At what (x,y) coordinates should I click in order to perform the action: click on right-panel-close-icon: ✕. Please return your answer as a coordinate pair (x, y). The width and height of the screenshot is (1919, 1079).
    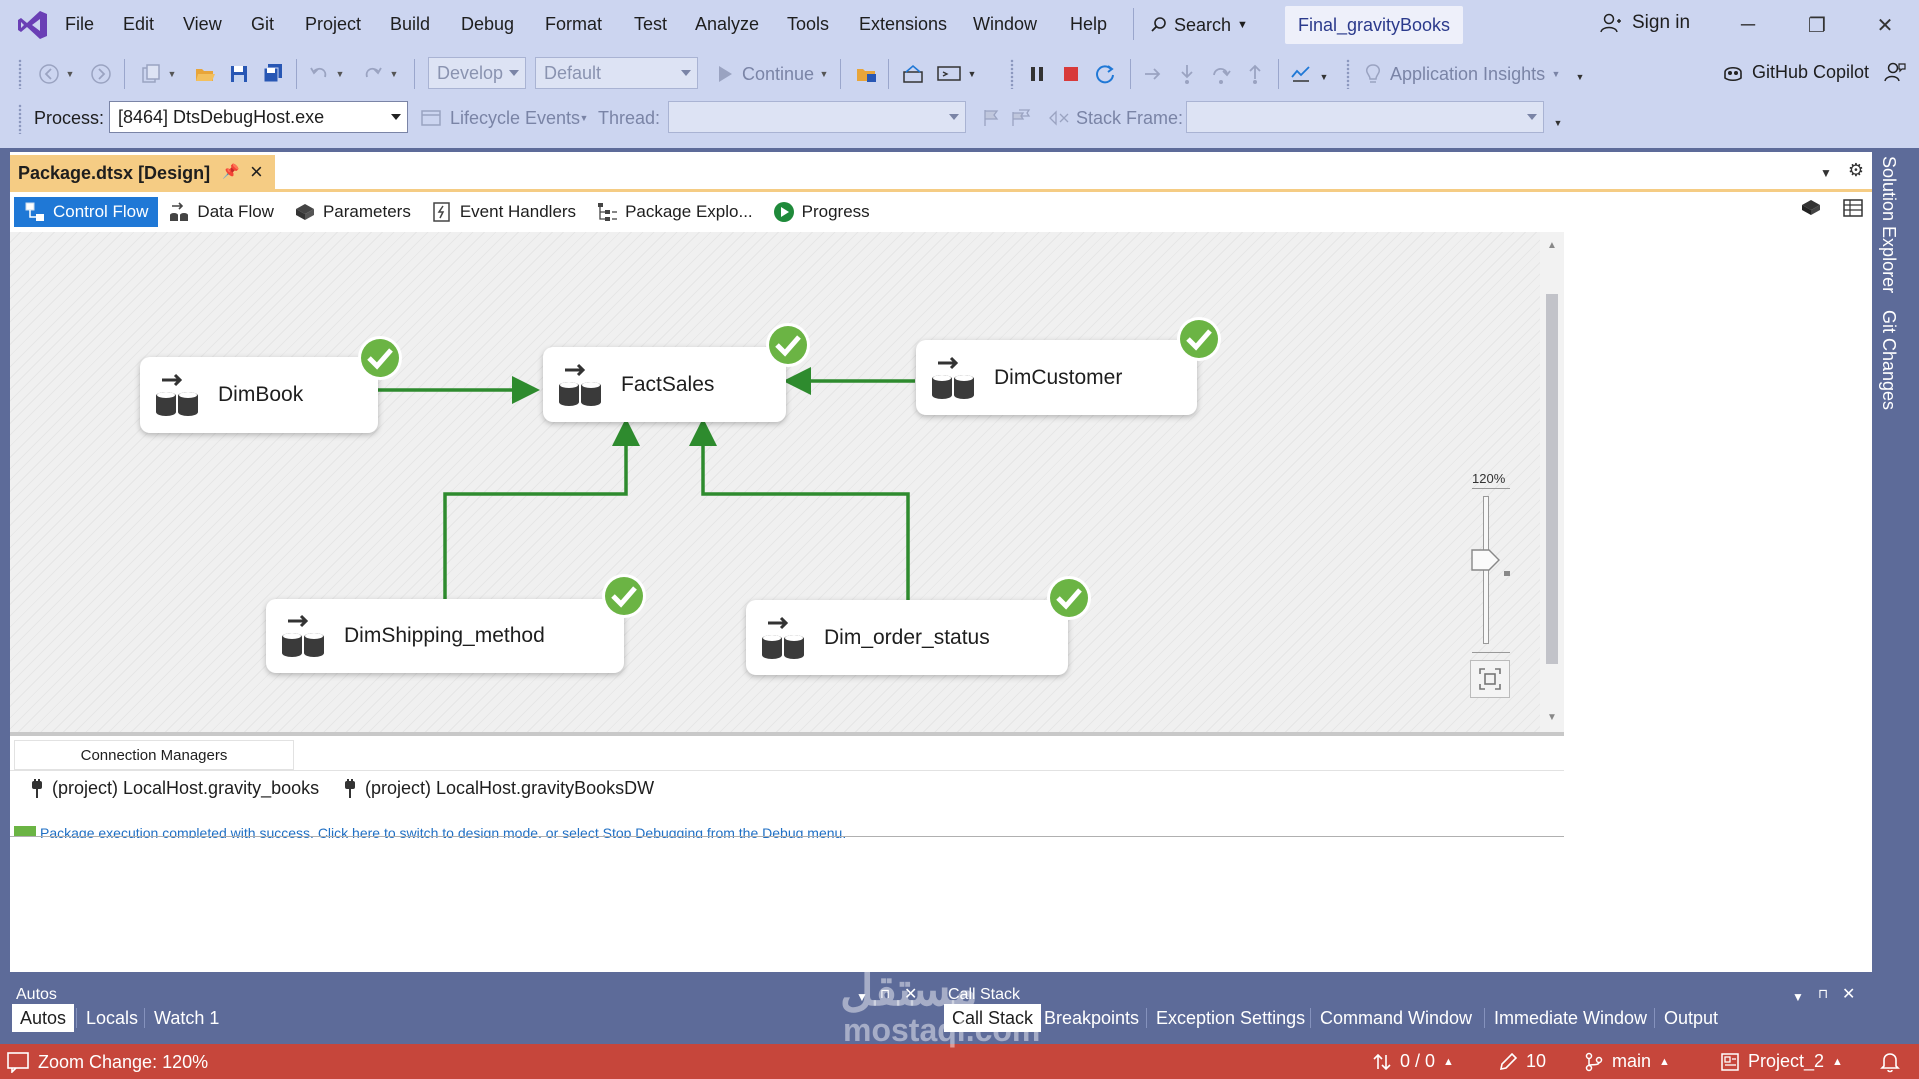
    Looking at the image, I should click on (1848, 994).